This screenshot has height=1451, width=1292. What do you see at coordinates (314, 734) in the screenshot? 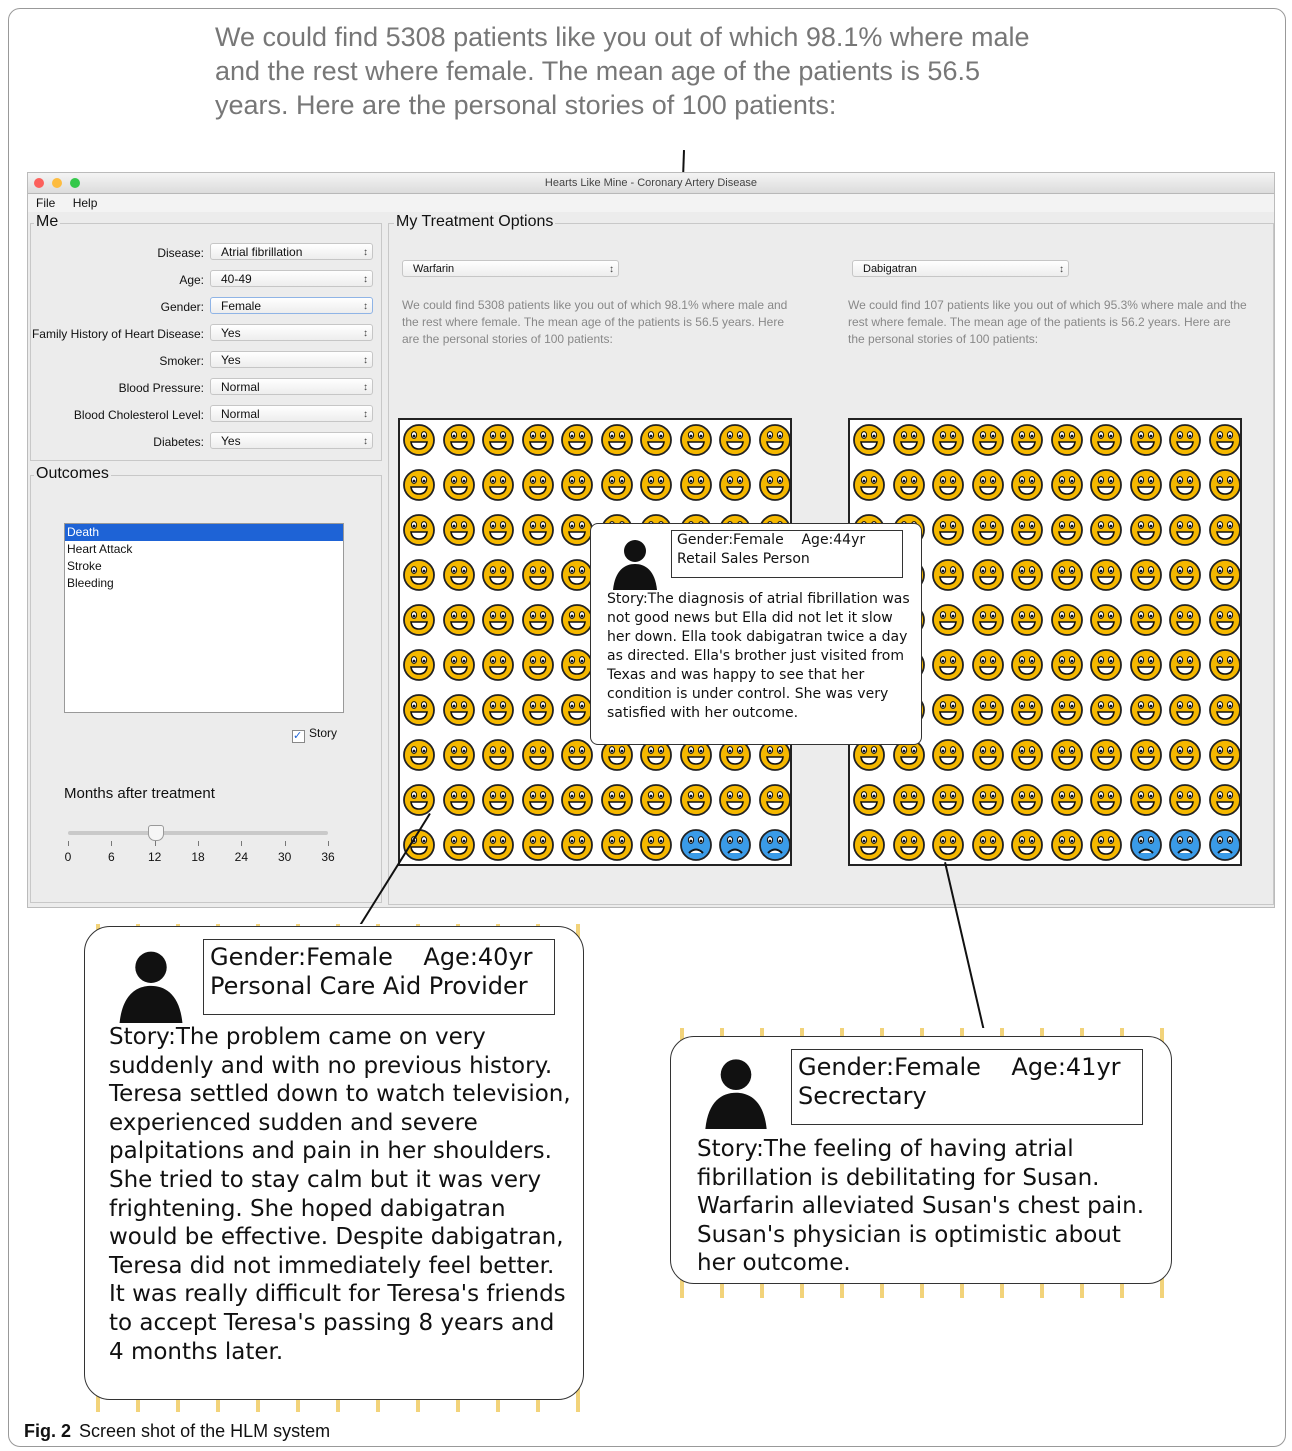
I see `story-checkbox: ✓ Story` at bounding box center [314, 734].